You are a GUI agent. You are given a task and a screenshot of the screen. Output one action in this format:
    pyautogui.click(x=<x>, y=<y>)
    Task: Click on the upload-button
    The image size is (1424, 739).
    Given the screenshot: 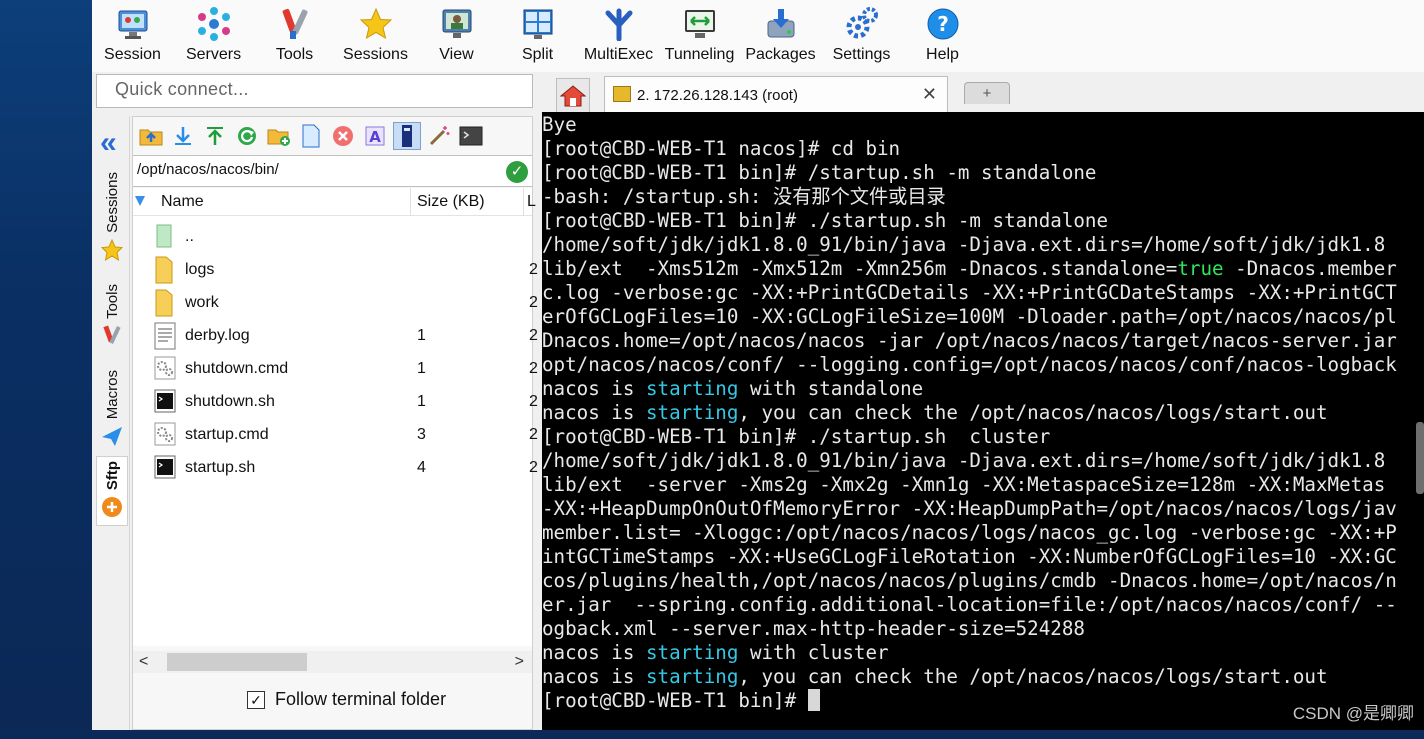 What is the action you would take?
    pyautogui.click(x=215, y=136)
    